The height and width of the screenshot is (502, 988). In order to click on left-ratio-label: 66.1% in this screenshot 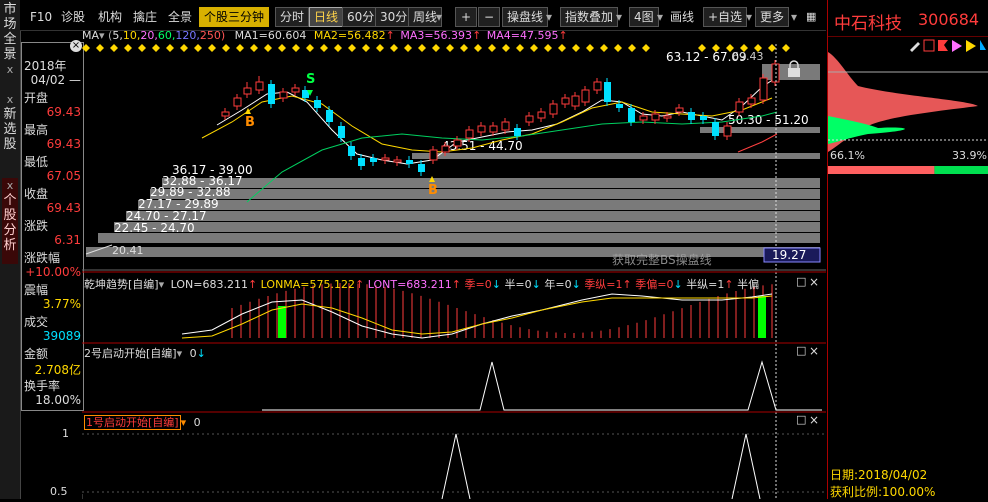, I will do `click(847, 155)`.